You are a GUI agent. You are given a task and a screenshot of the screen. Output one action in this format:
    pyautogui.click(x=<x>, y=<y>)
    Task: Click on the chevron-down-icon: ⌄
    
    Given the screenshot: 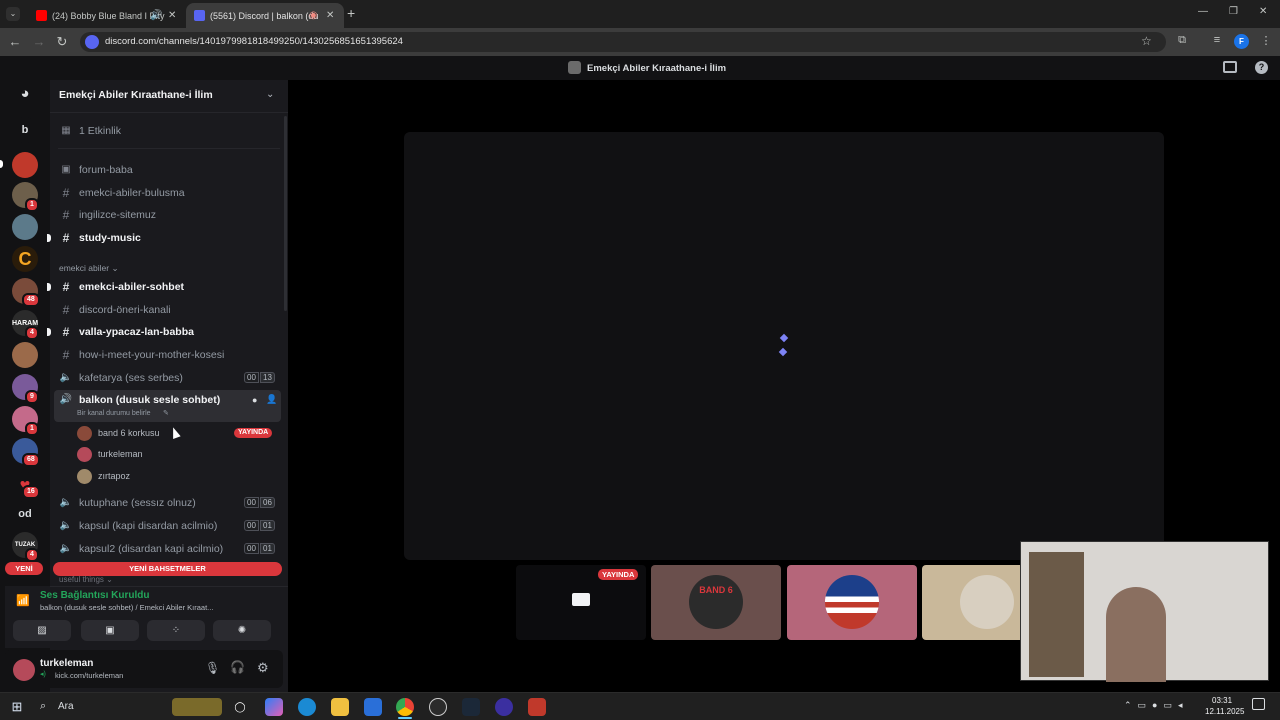 What is the action you would take?
    pyautogui.click(x=270, y=94)
    